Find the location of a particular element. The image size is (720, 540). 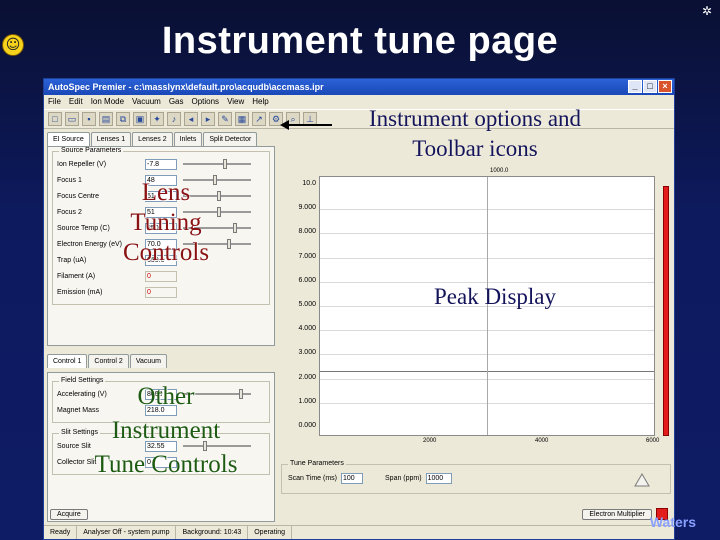

filament-readout: 0 is located at coordinates (161, 276).